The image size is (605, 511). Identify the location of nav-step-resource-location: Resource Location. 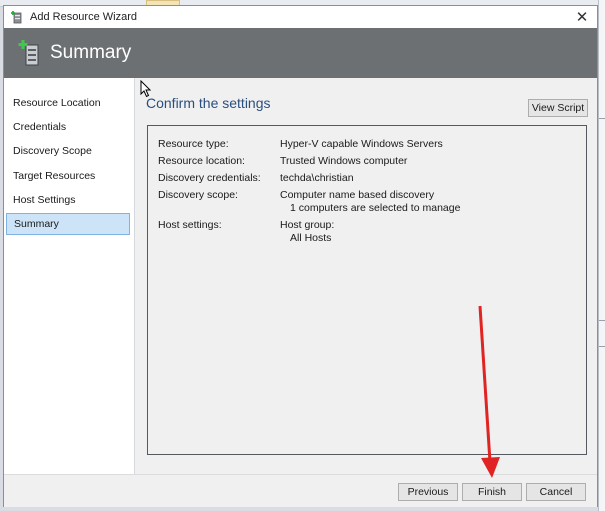
(68, 103).